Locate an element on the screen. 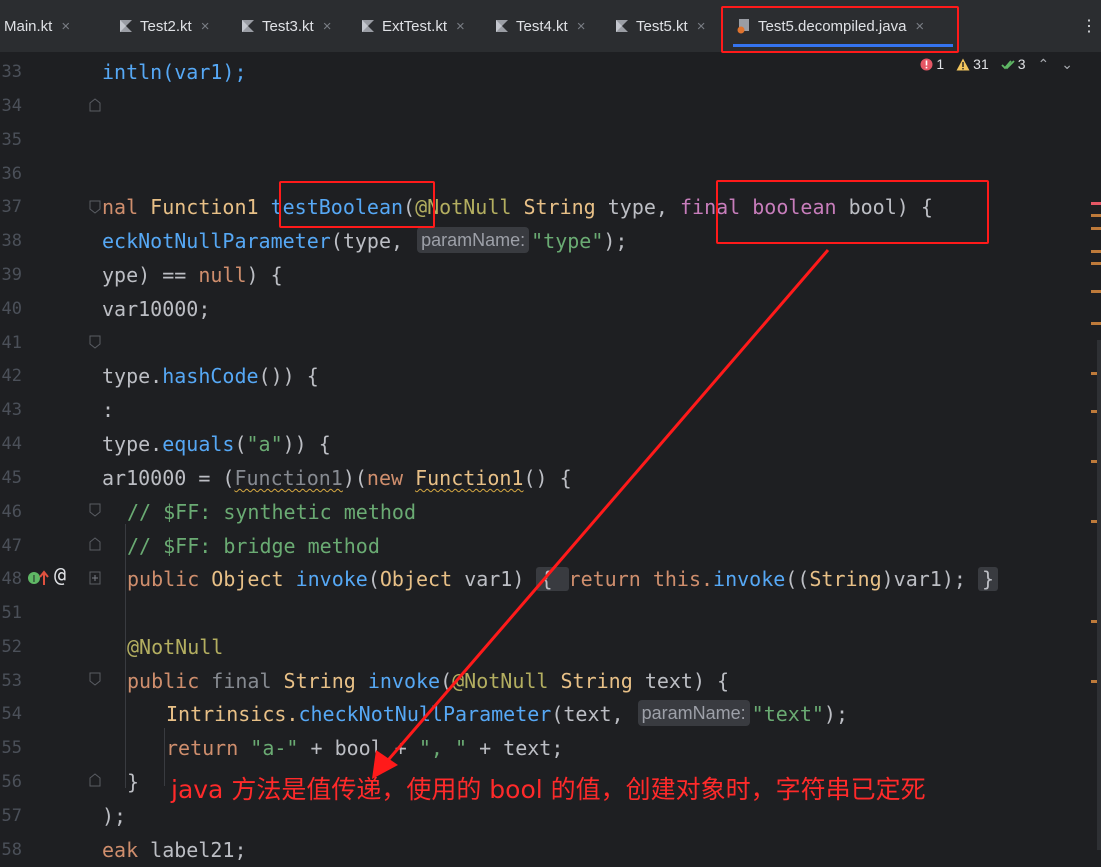 The image size is (1101, 867). line-number: 57 is located at coordinates (11, 816).